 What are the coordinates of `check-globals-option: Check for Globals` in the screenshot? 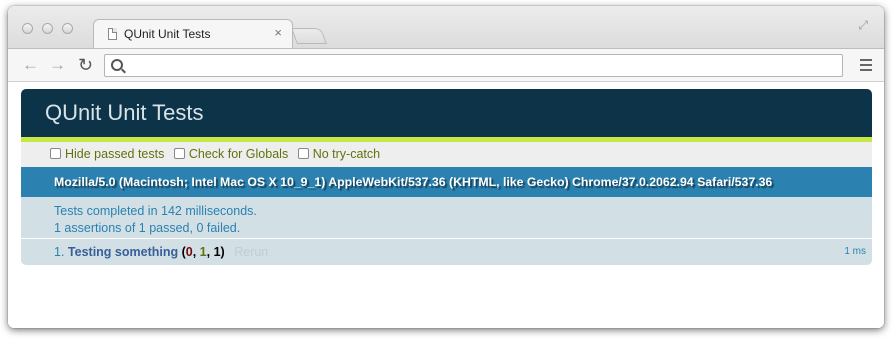 It's located at (230, 154).